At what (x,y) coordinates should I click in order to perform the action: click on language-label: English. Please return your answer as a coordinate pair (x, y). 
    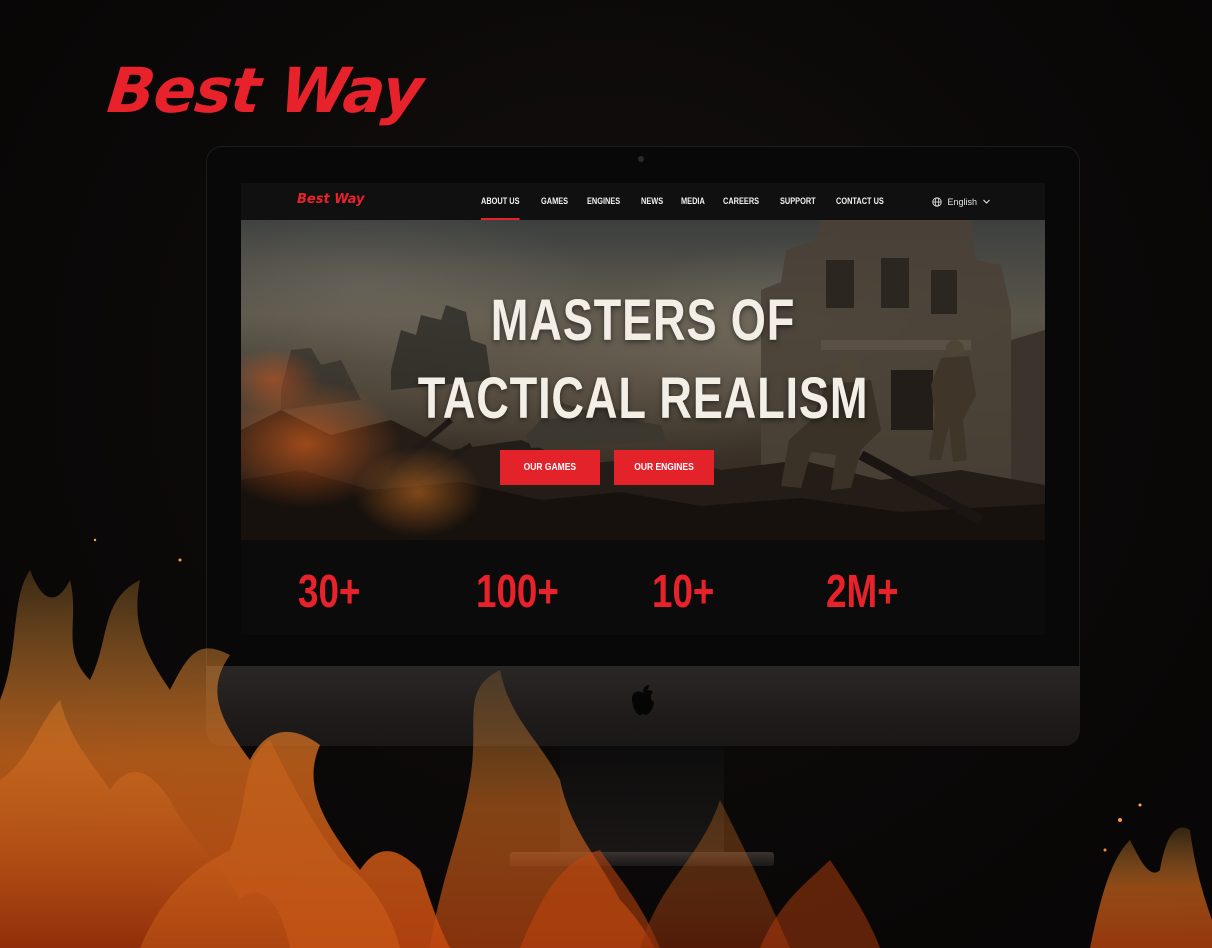
    Looking at the image, I should click on (962, 201).